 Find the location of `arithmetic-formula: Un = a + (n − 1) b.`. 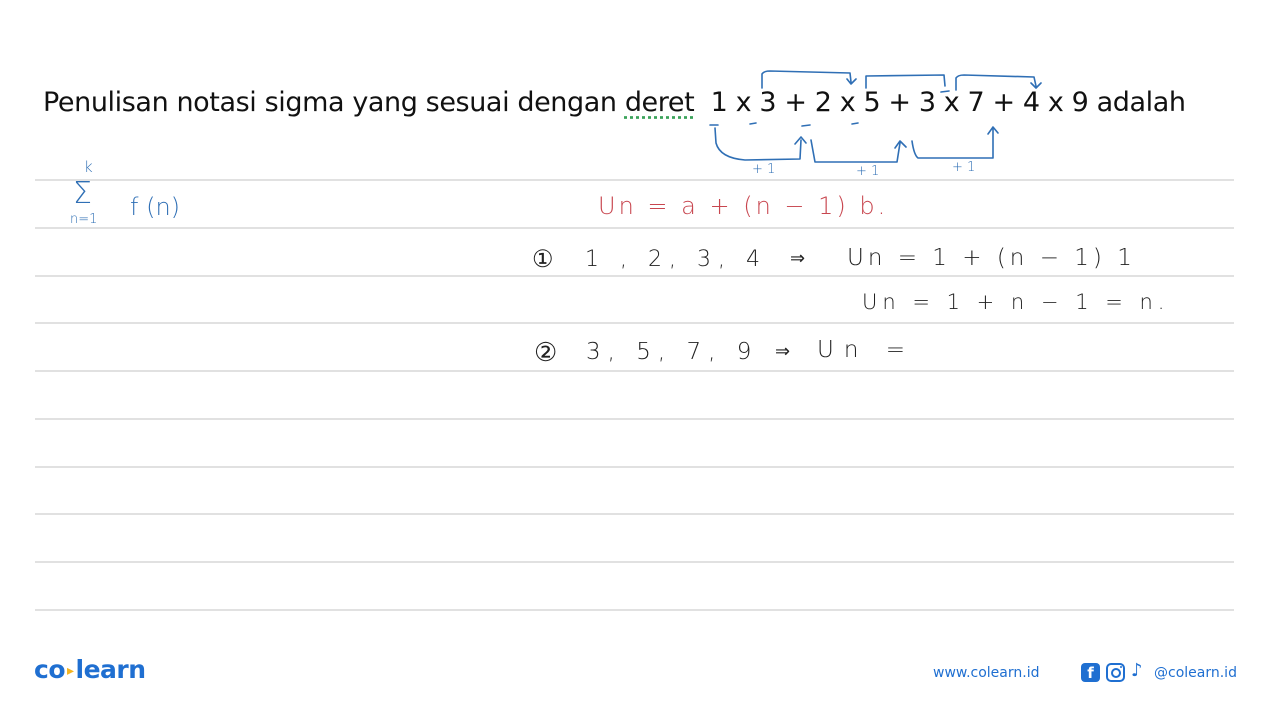

arithmetic-formula: Un = a + (n − 1) b. is located at coordinates (743, 206).